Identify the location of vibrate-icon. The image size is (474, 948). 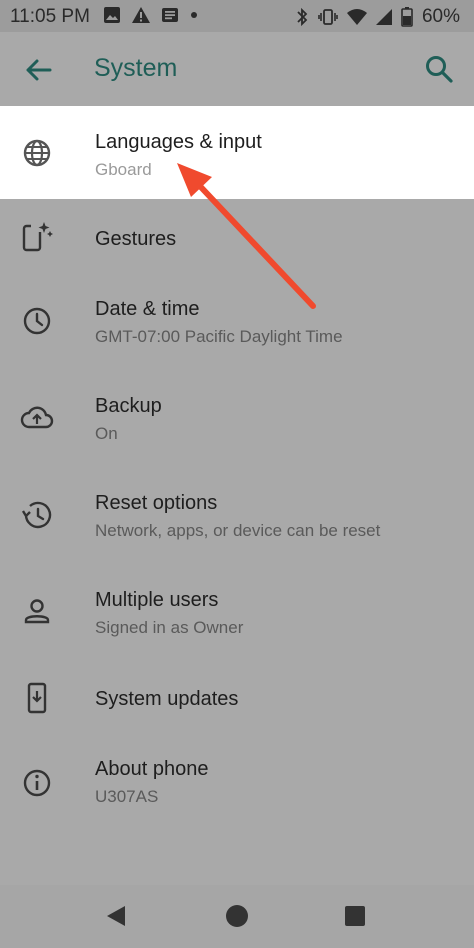
(328, 17).